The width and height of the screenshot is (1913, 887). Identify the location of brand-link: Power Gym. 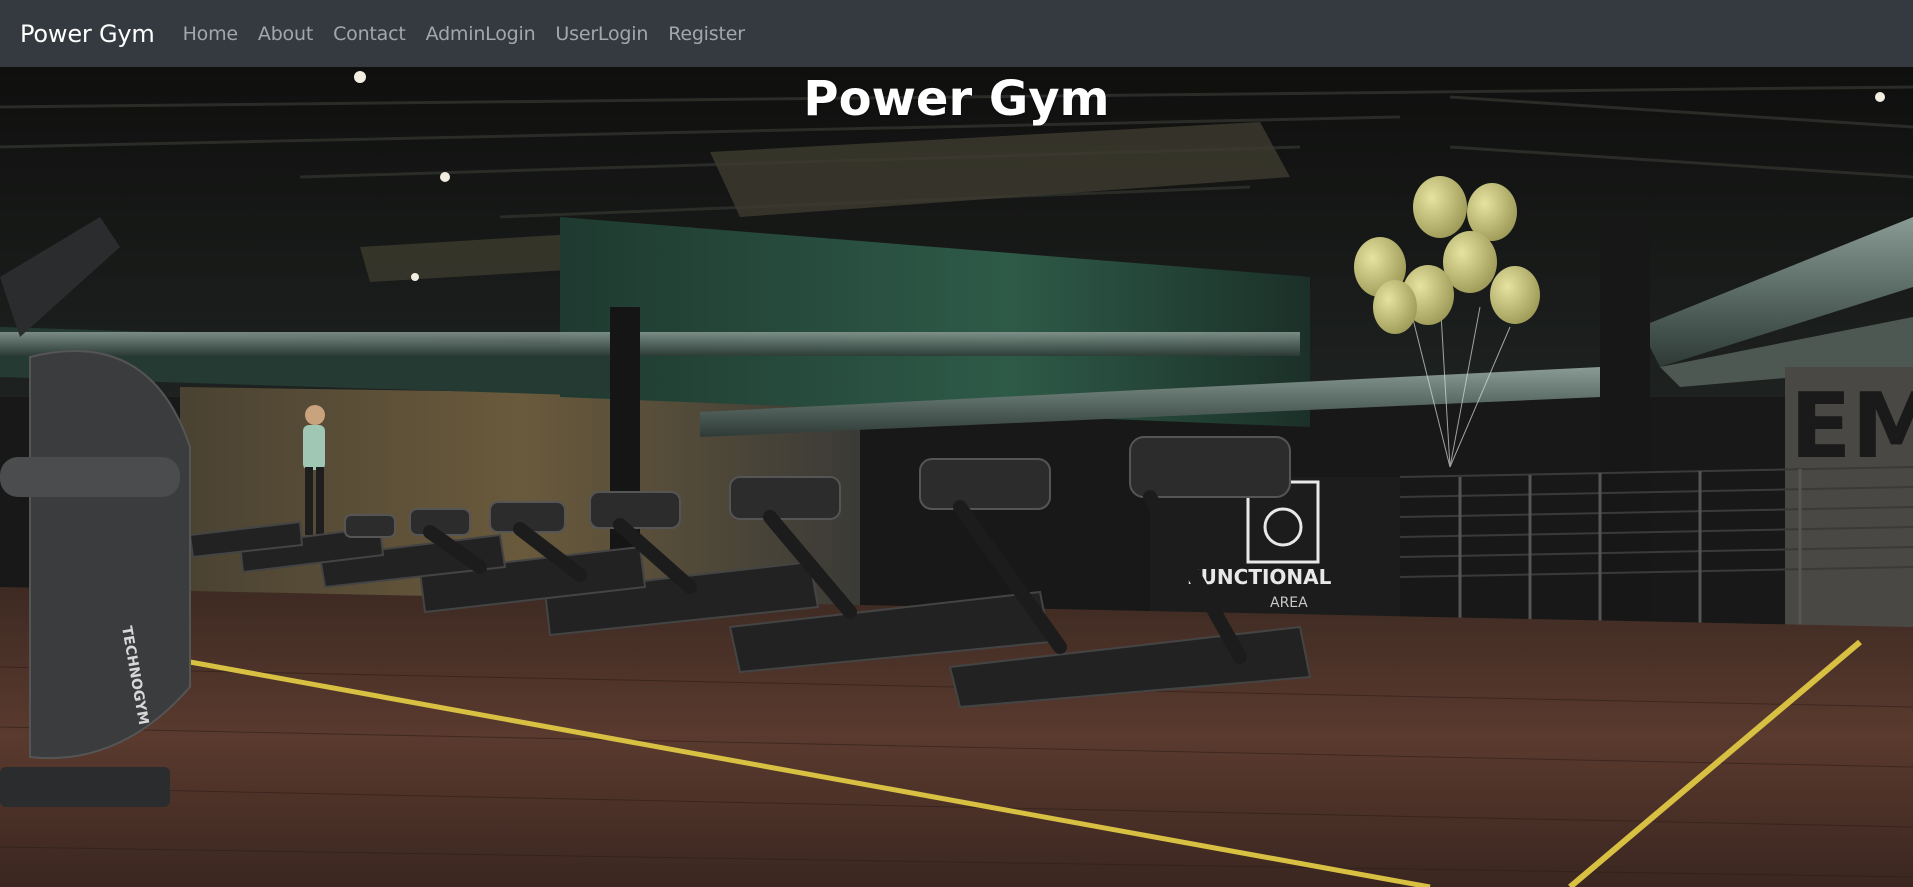
(87, 34).